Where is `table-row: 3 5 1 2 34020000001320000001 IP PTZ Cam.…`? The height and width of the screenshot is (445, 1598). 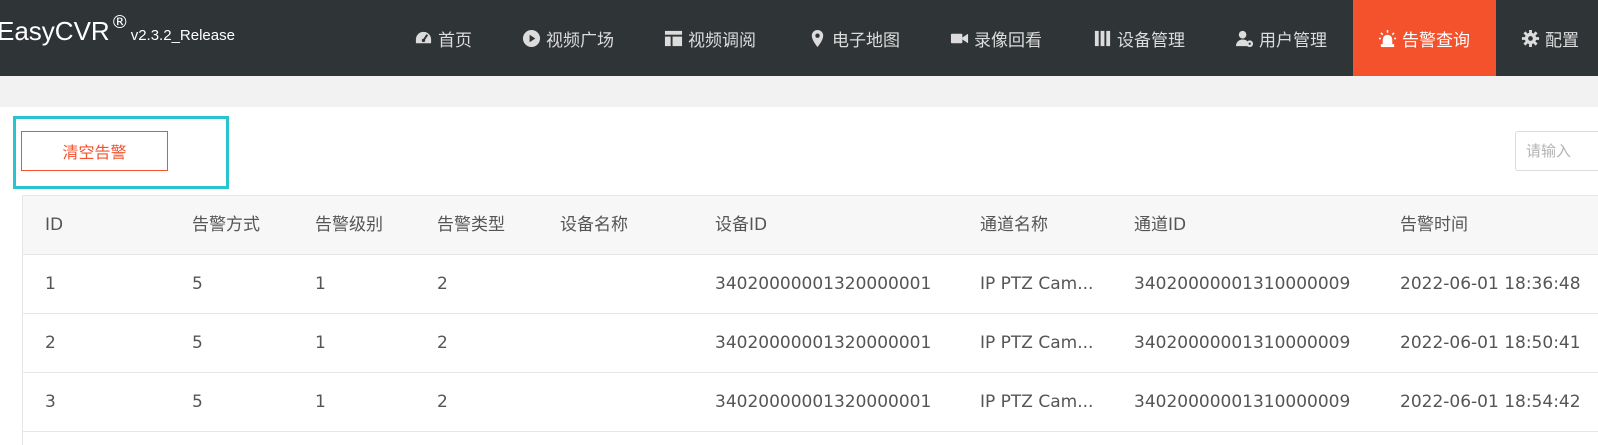 table-row: 3 5 1 2 34020000001320000001 IP PTZ Cam.… is located at coordinates (810, 402).